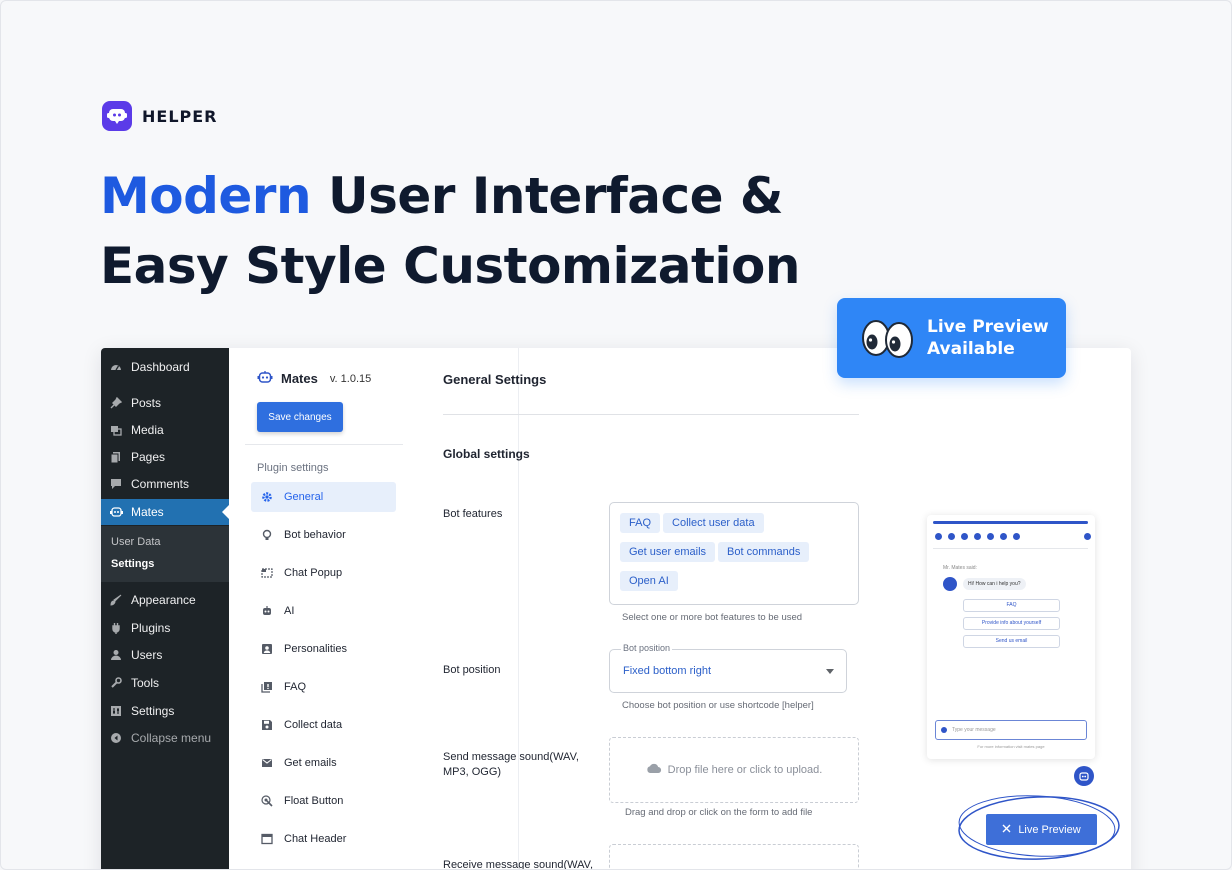 The height and width of the screenshot is (870, 1232). What do you see at coordinates (116, 403) in the screenshot?
I see `pin-icon` at bounding box center [116, 403].